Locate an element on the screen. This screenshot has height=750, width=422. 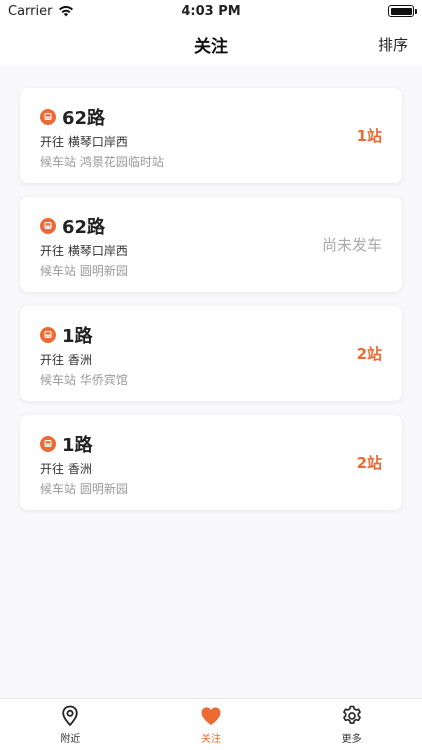
eta-label: 1站 is located at coordinates (369, 136).